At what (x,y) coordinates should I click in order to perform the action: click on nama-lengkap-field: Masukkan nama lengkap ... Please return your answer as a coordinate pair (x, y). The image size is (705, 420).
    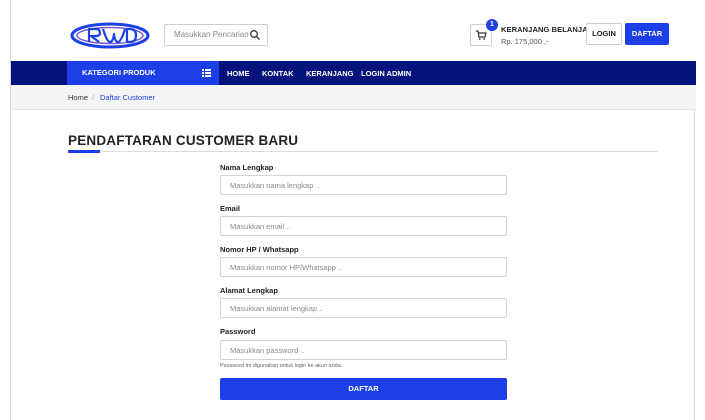
    Looking at the image, I should click on (363, 185).